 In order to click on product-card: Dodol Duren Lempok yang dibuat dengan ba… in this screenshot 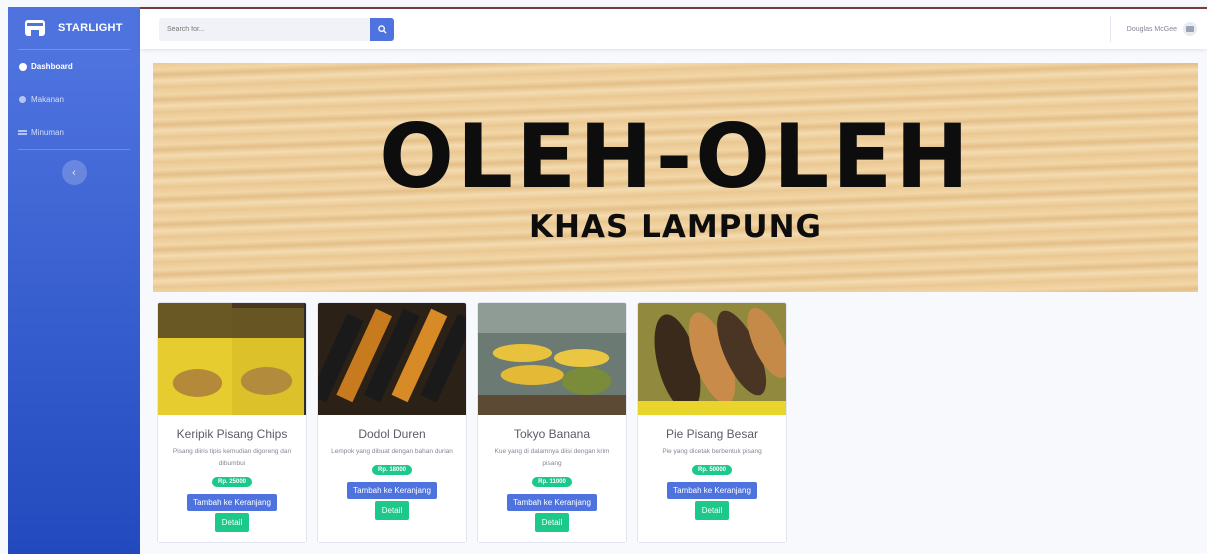, I will do `click(392, 422)`.